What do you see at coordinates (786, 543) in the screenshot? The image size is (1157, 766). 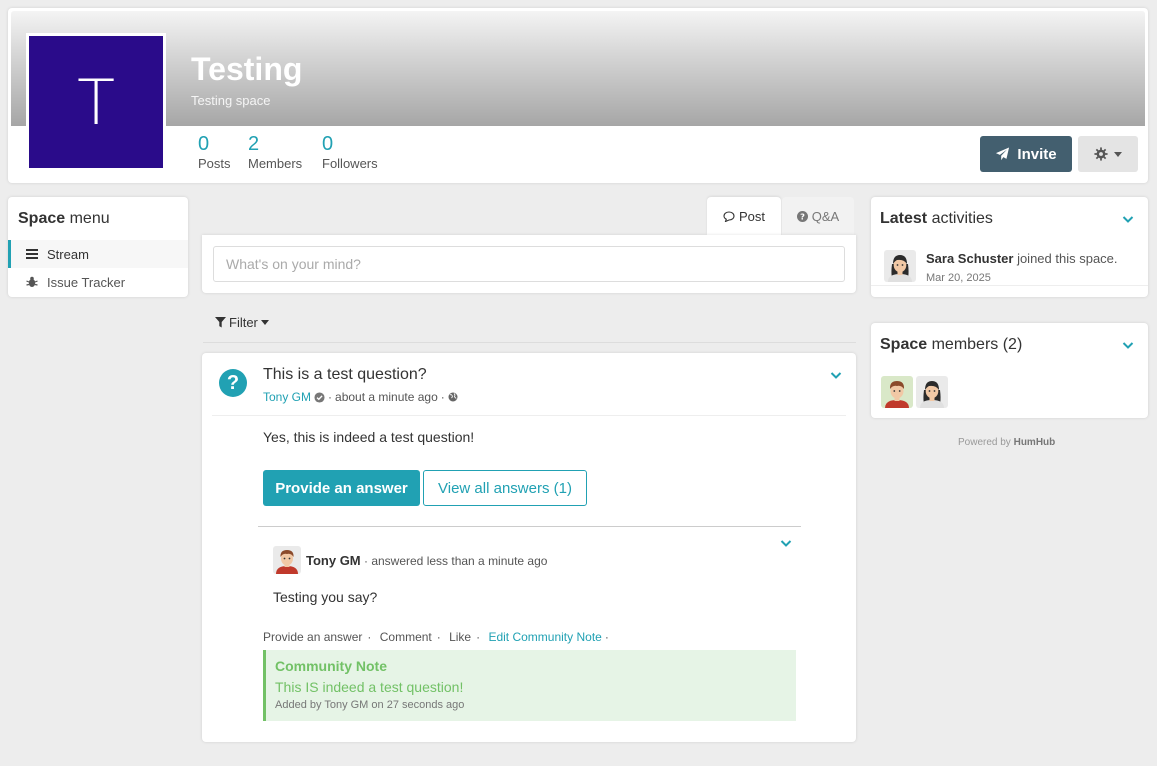 I see `answer-context-menu-chevron-icon` at bounding box center [786, 543].